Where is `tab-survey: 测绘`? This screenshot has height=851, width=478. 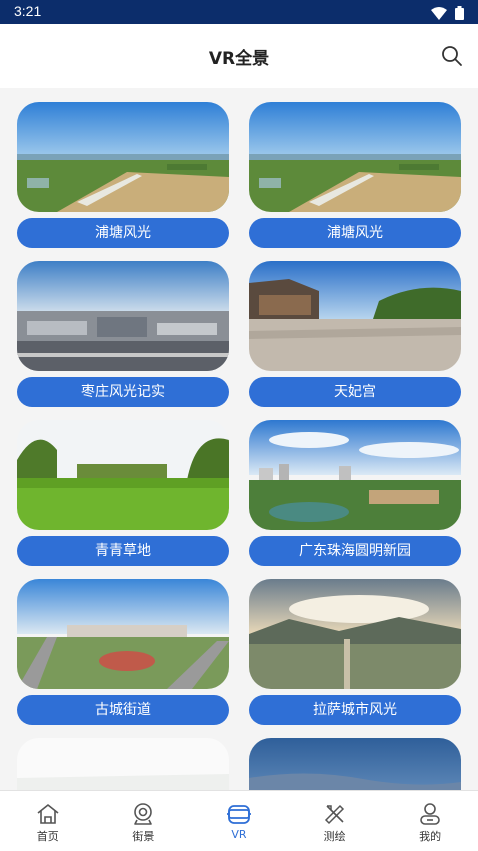 tab-survey: 测绘 is located at coordinates (335, 821).